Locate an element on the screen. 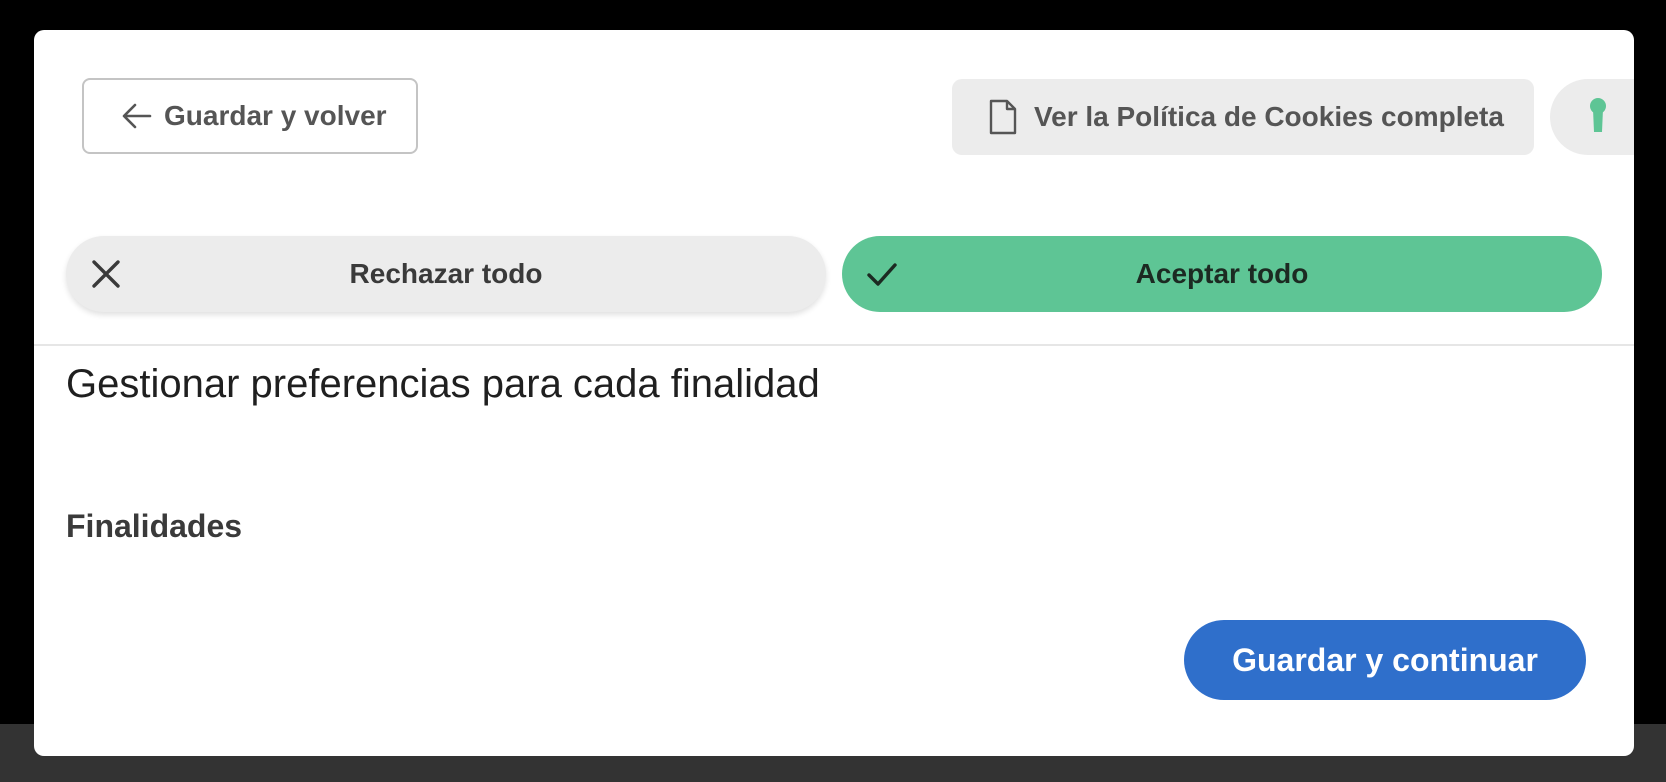 Image resolution: width=1666 pixels, height=782 pixels. save-and-continue-button: Guardar y continuar is located at coordinates (1385, 660).